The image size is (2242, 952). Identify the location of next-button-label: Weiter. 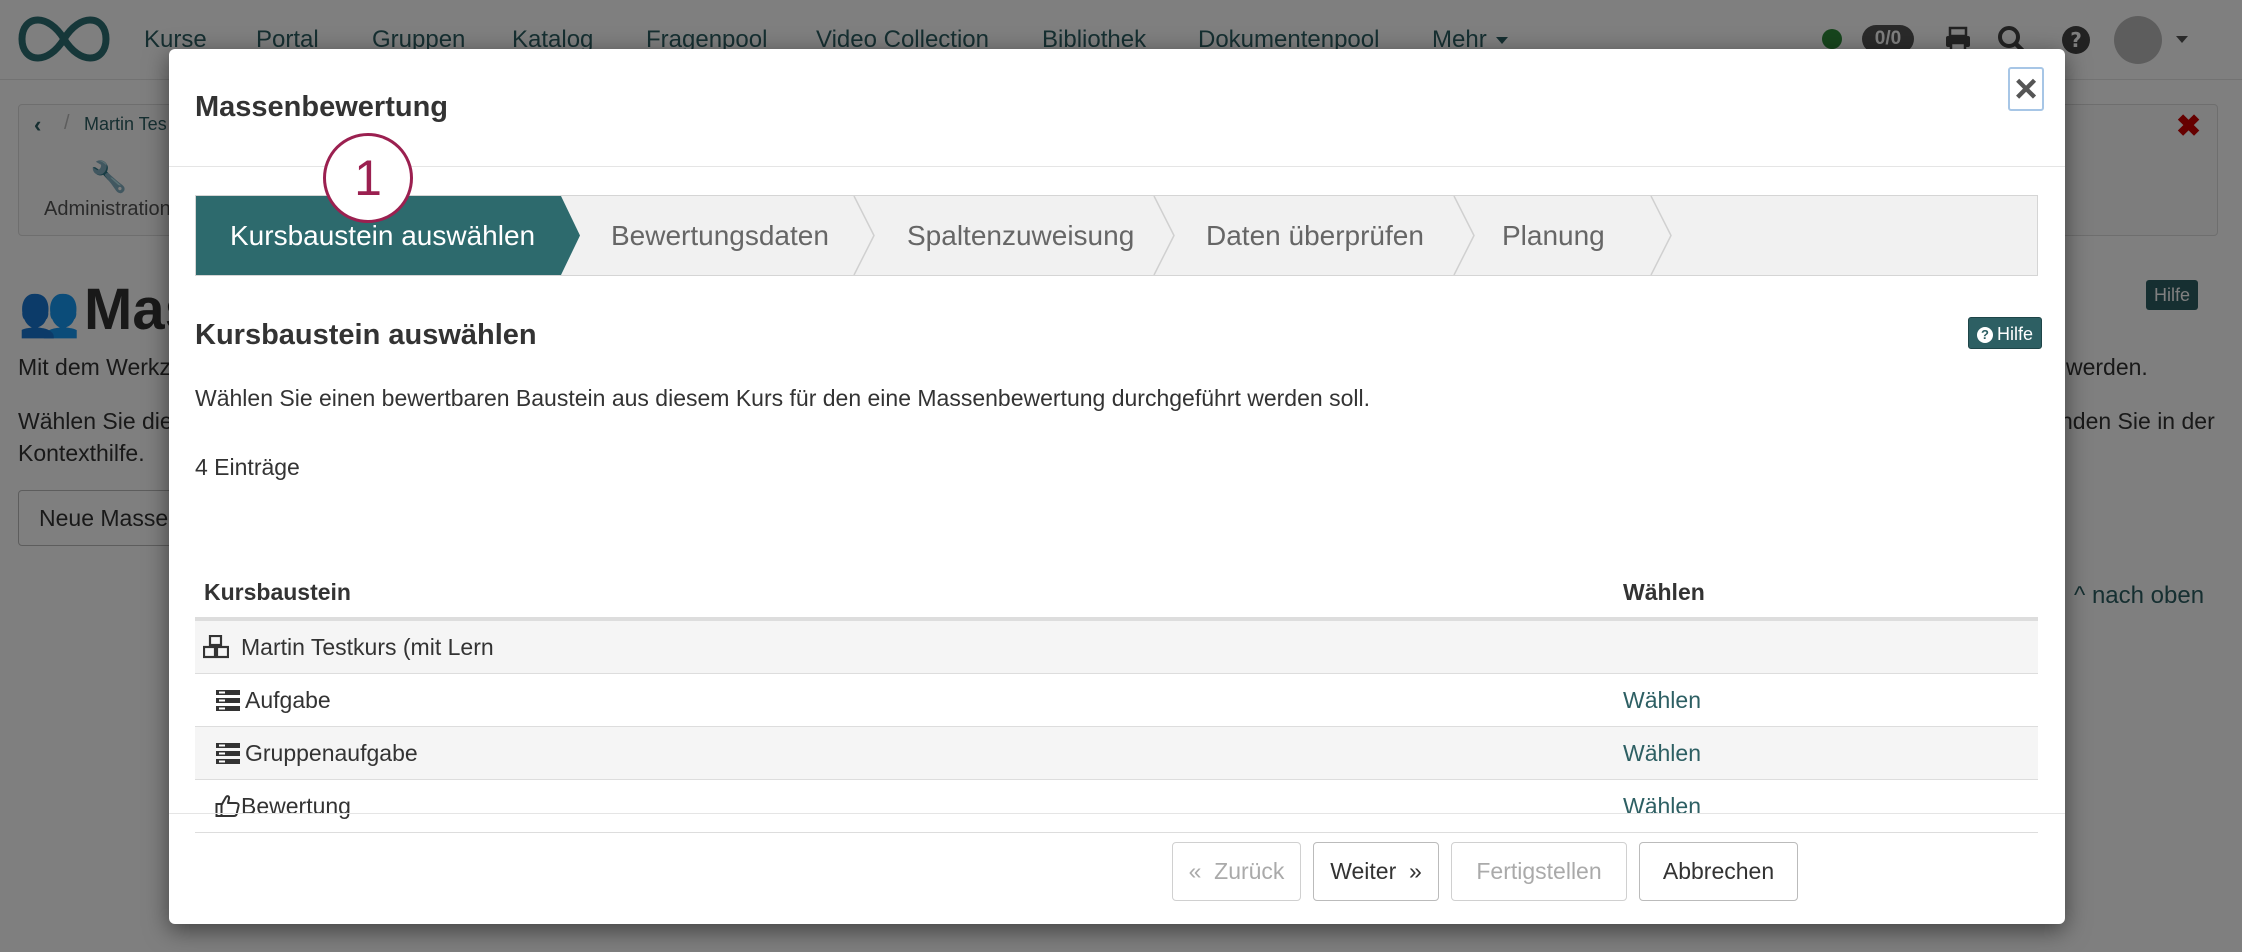
(1363, 871).